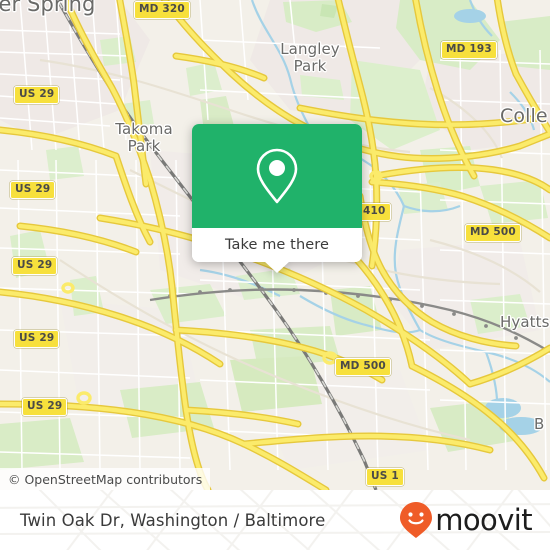  Describe the element at coordinates (35, 266) in the screenshot. I see `shield-us-29-3: US 29` at that location.